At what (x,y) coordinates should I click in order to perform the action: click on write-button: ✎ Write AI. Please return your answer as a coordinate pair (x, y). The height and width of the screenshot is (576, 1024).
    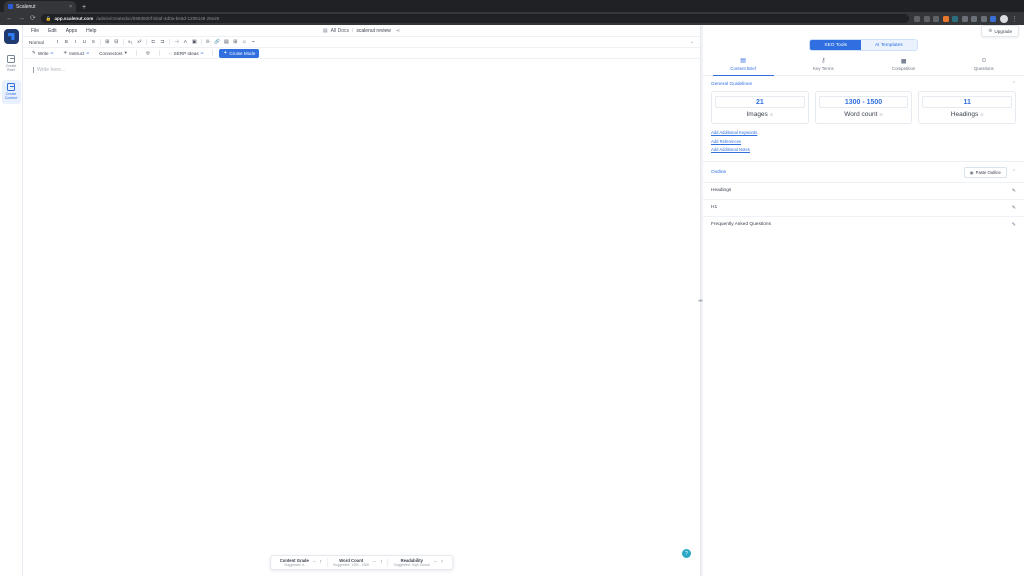
    Looking at the image, I should click on (42, 53).